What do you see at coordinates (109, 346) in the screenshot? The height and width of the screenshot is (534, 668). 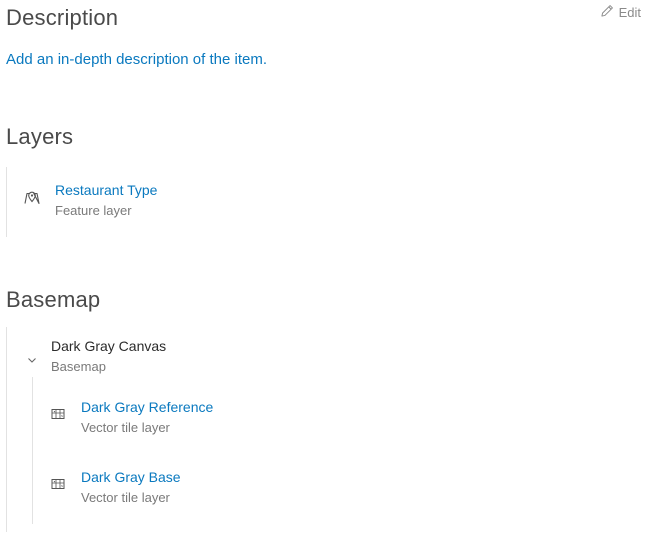 I see `basemap-name: Dark Gray Canvas` at bounding box center [109, 346].